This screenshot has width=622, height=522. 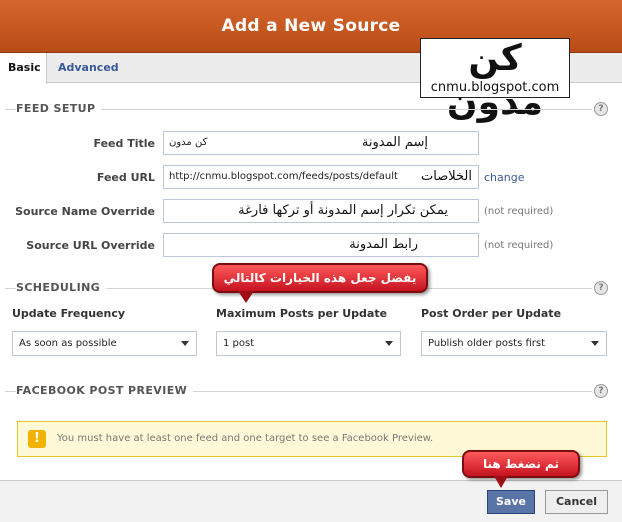 I want to click on feed-setup-heading: FEED SETUP, so click(x=59, y=108).